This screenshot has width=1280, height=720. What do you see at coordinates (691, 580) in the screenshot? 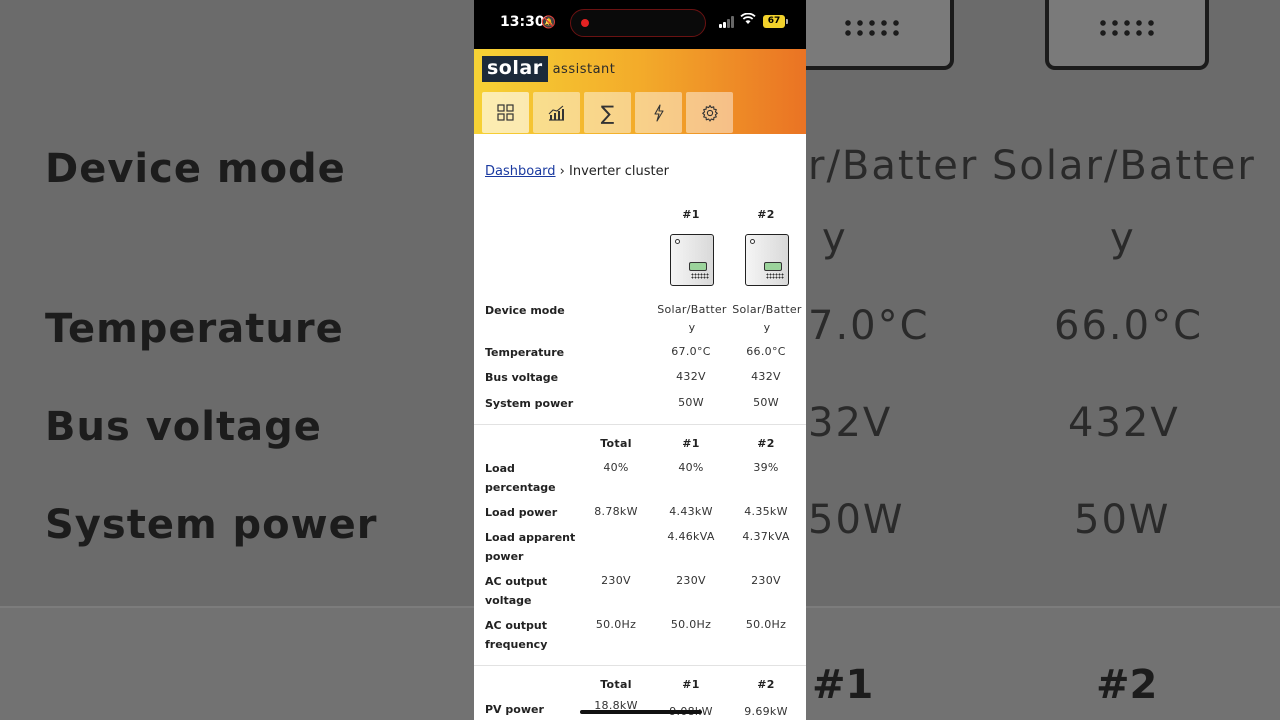
I see `ac-voltage-1: 230V` at bounding box center [691, 580].